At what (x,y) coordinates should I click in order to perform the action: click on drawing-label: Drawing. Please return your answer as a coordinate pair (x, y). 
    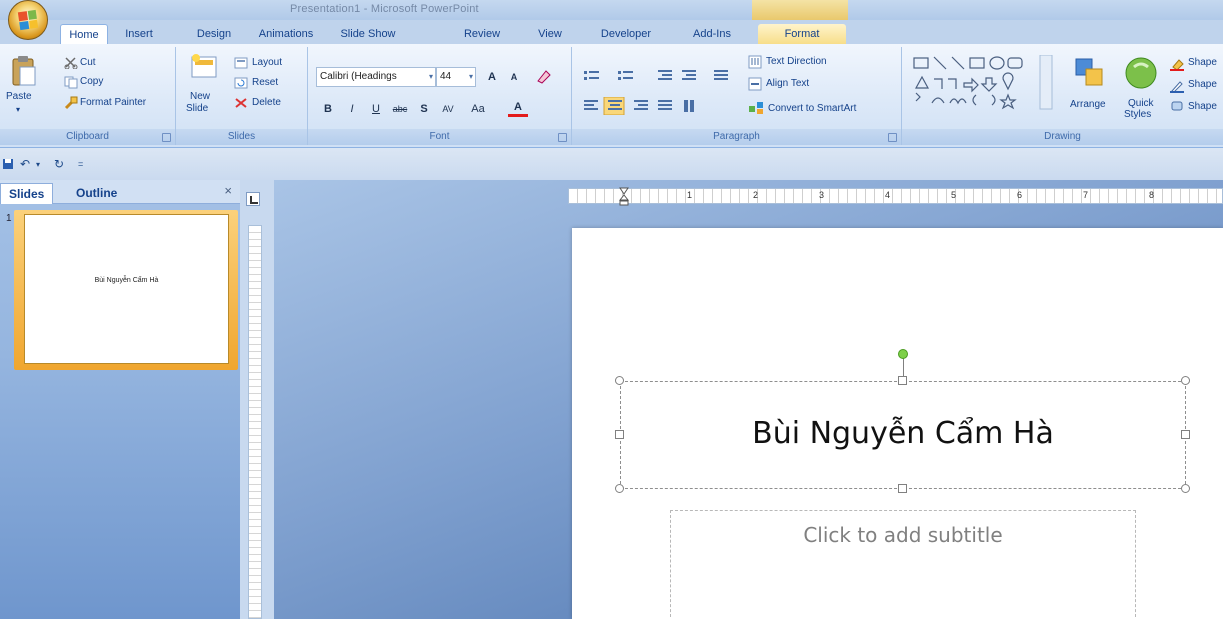
    Looking at the image, I should click on (1062, 137).